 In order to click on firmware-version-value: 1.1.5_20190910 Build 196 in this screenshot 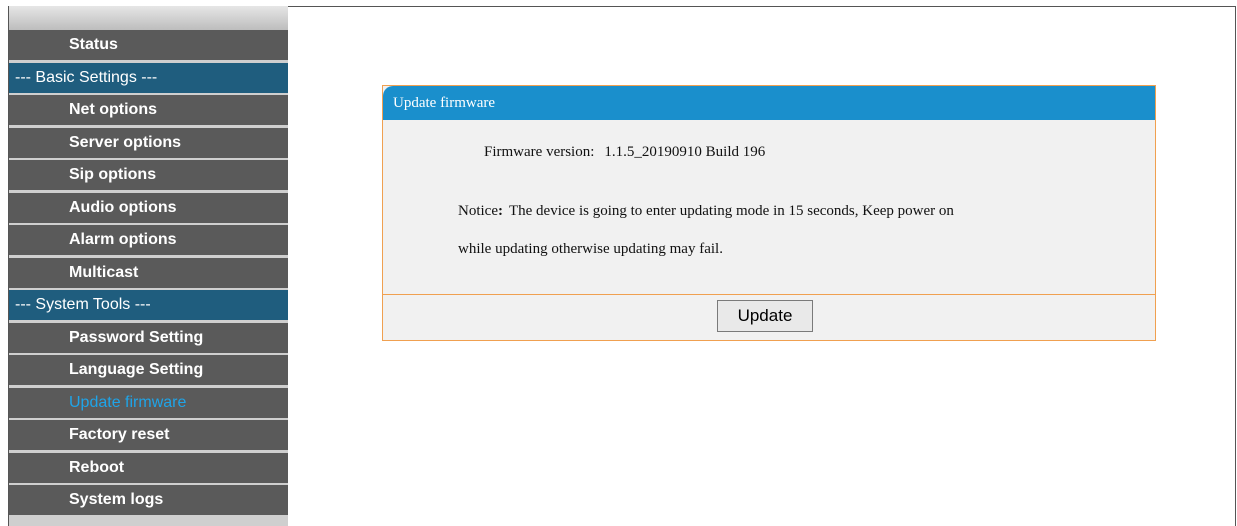, I will do `click(685, 152)`.